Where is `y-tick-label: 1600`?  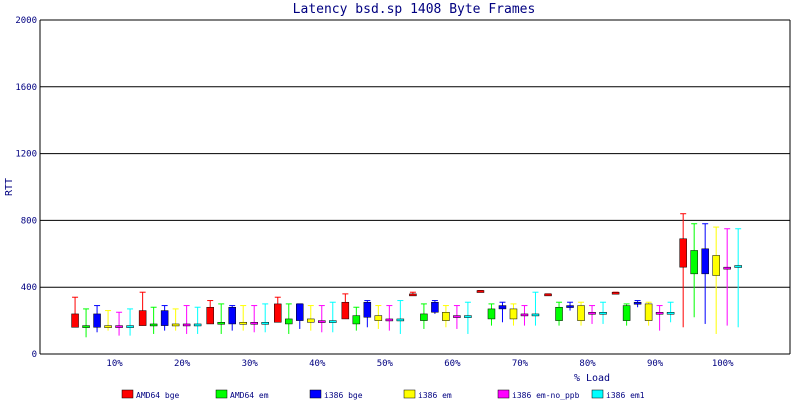
y-tick-label: 1600 is located at coordinates (26, 88).